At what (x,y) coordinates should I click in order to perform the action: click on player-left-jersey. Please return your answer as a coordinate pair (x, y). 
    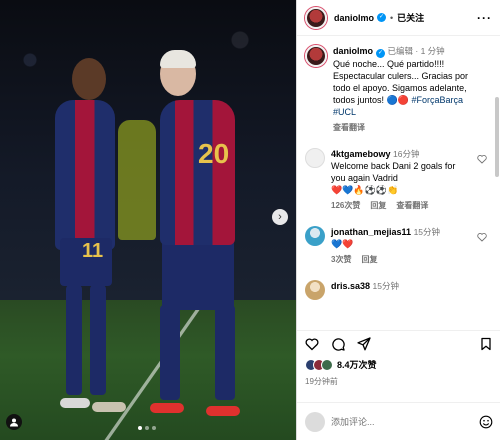
    Looking at the image, I should click on (85, 175).